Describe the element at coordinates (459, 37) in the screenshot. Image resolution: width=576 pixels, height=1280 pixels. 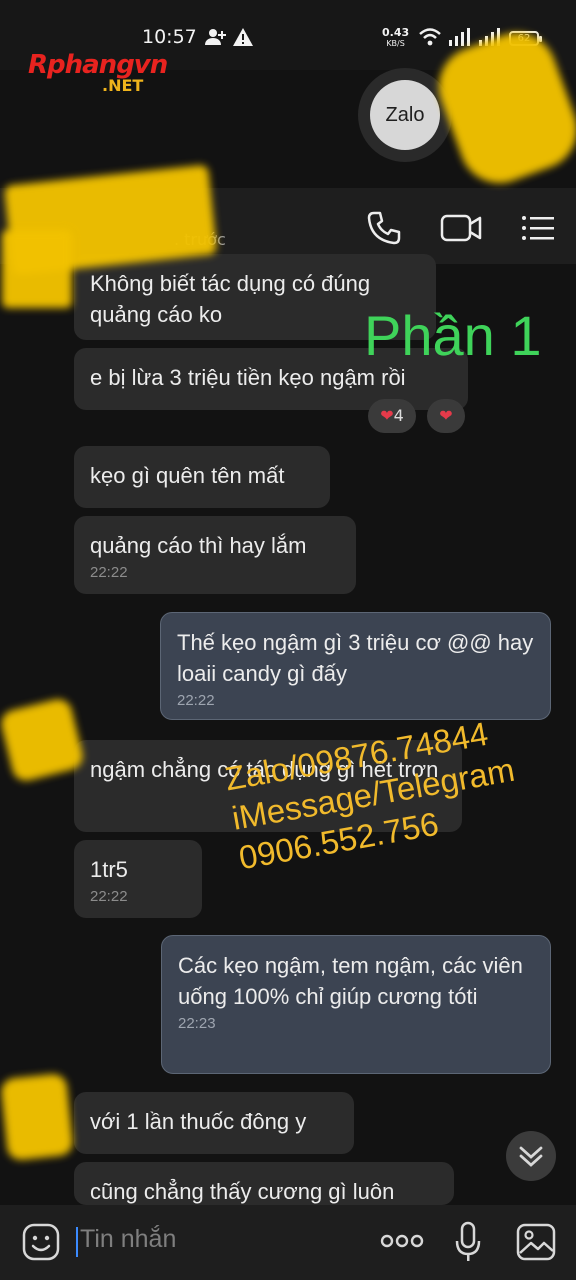
I see `signal-icon` at that location.